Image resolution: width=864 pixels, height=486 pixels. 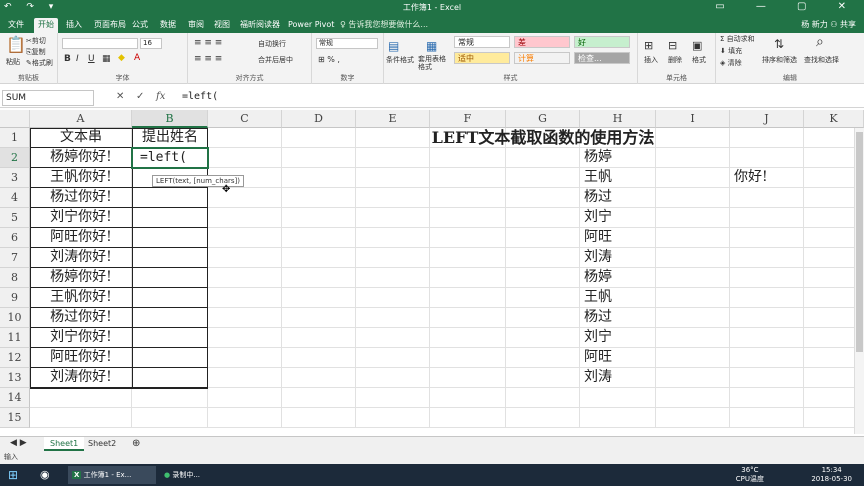 What do you see at coordinates (769, 178) in the screenshot?
I see `cell-j3: 你好!` at bounding box center [769, 178].